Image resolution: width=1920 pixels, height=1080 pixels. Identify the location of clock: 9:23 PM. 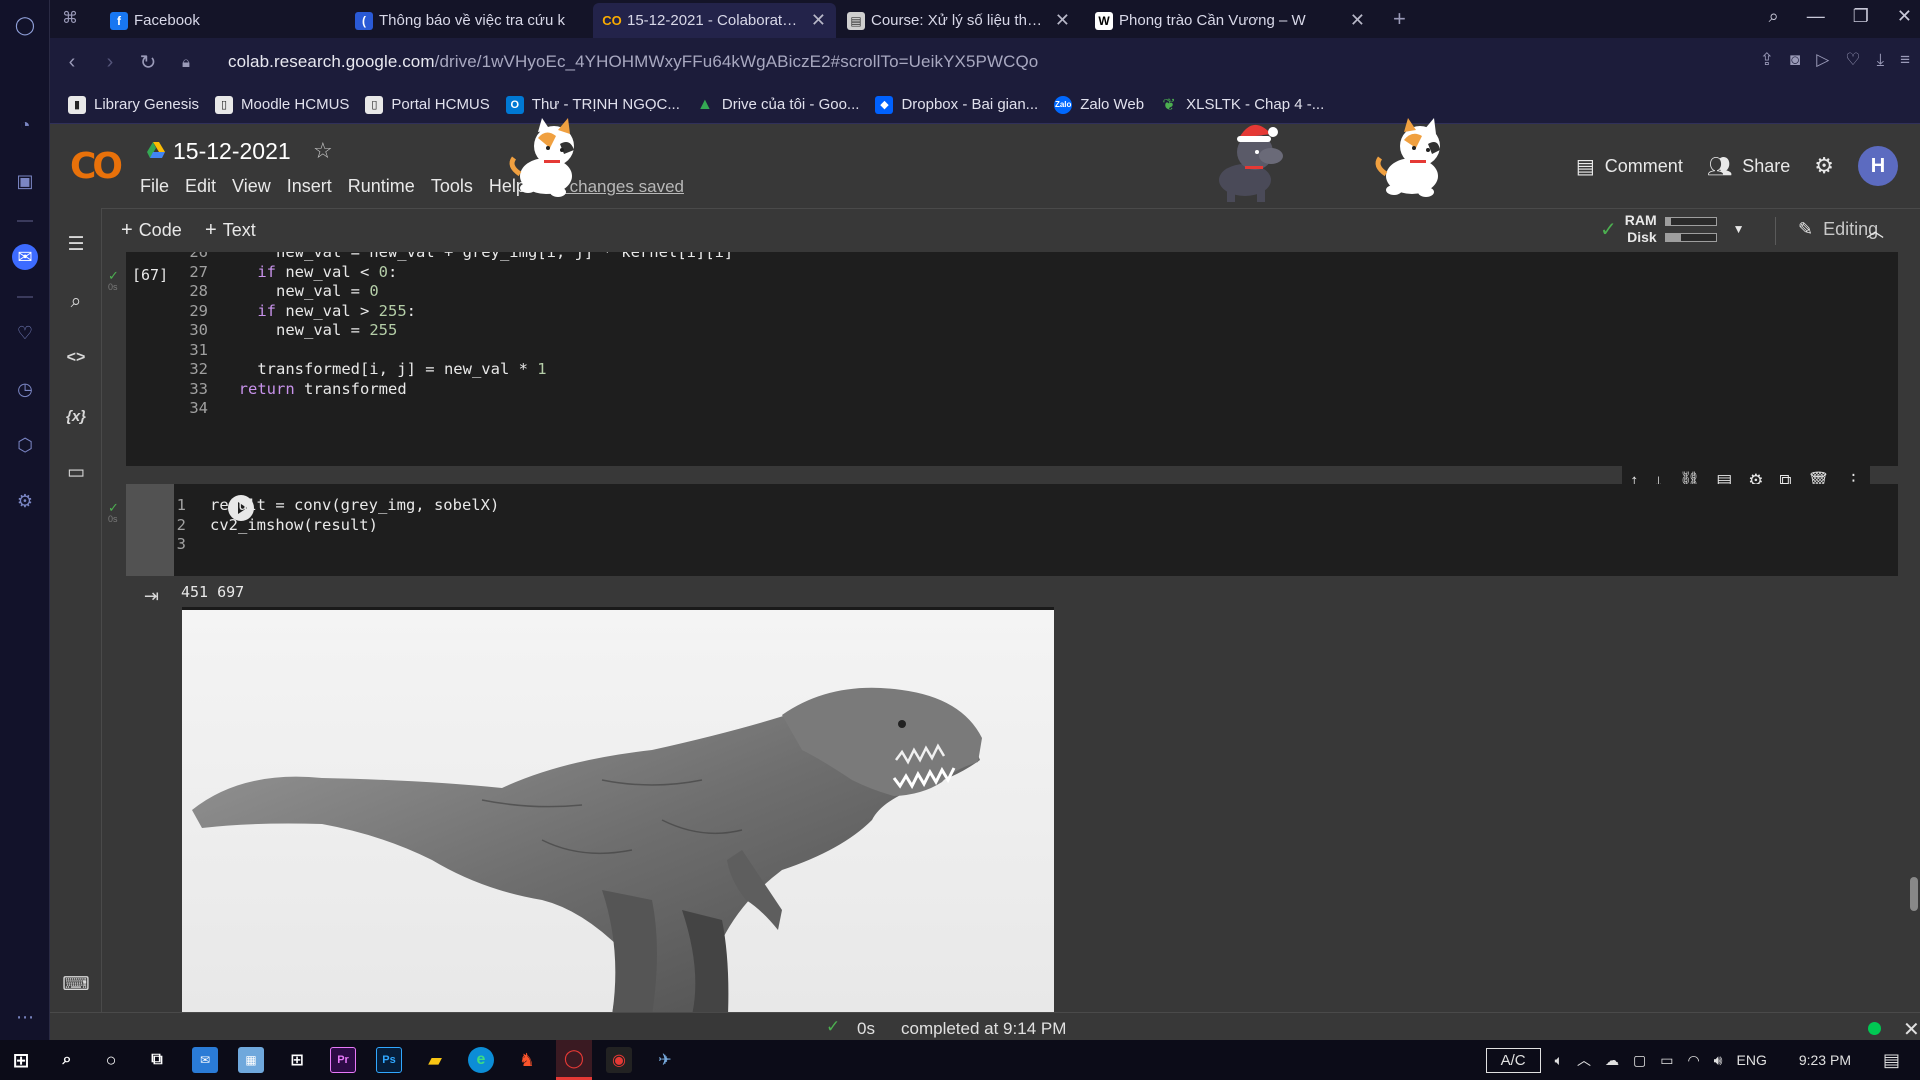
(1825, 1060).